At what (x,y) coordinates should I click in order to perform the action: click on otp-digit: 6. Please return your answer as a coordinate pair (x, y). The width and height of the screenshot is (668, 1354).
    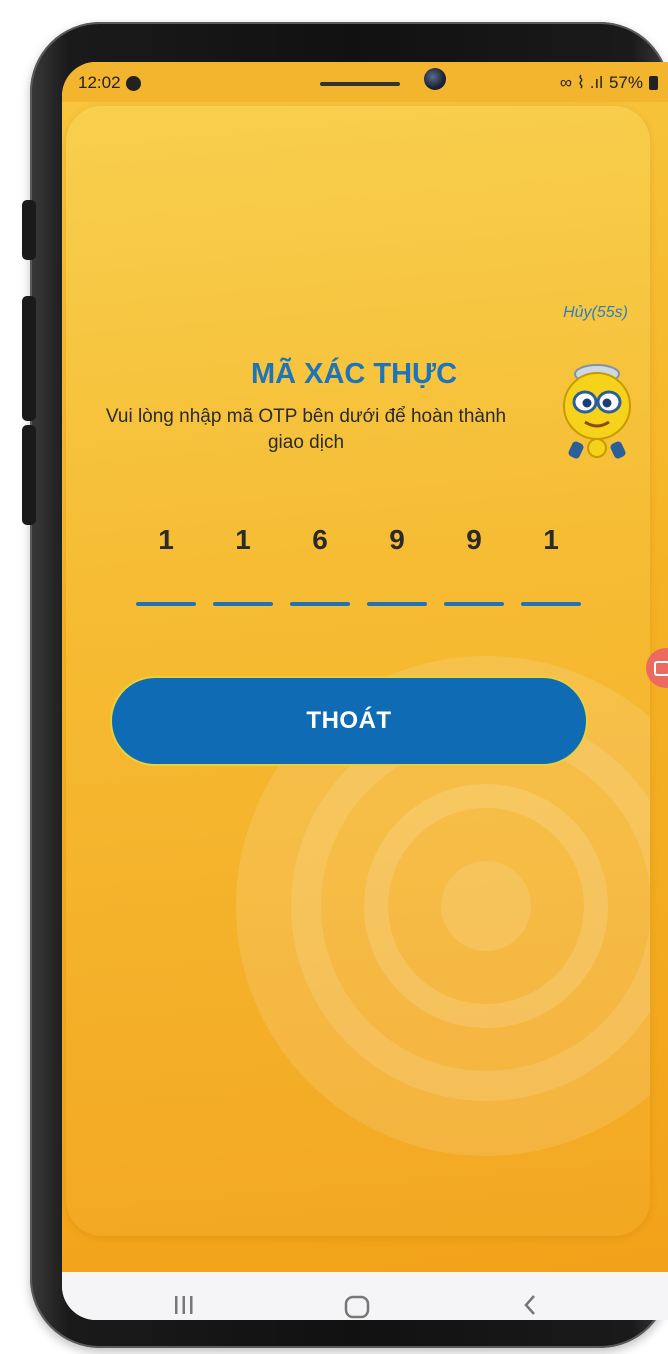
    Looking at the image, I should click on (320, 539).